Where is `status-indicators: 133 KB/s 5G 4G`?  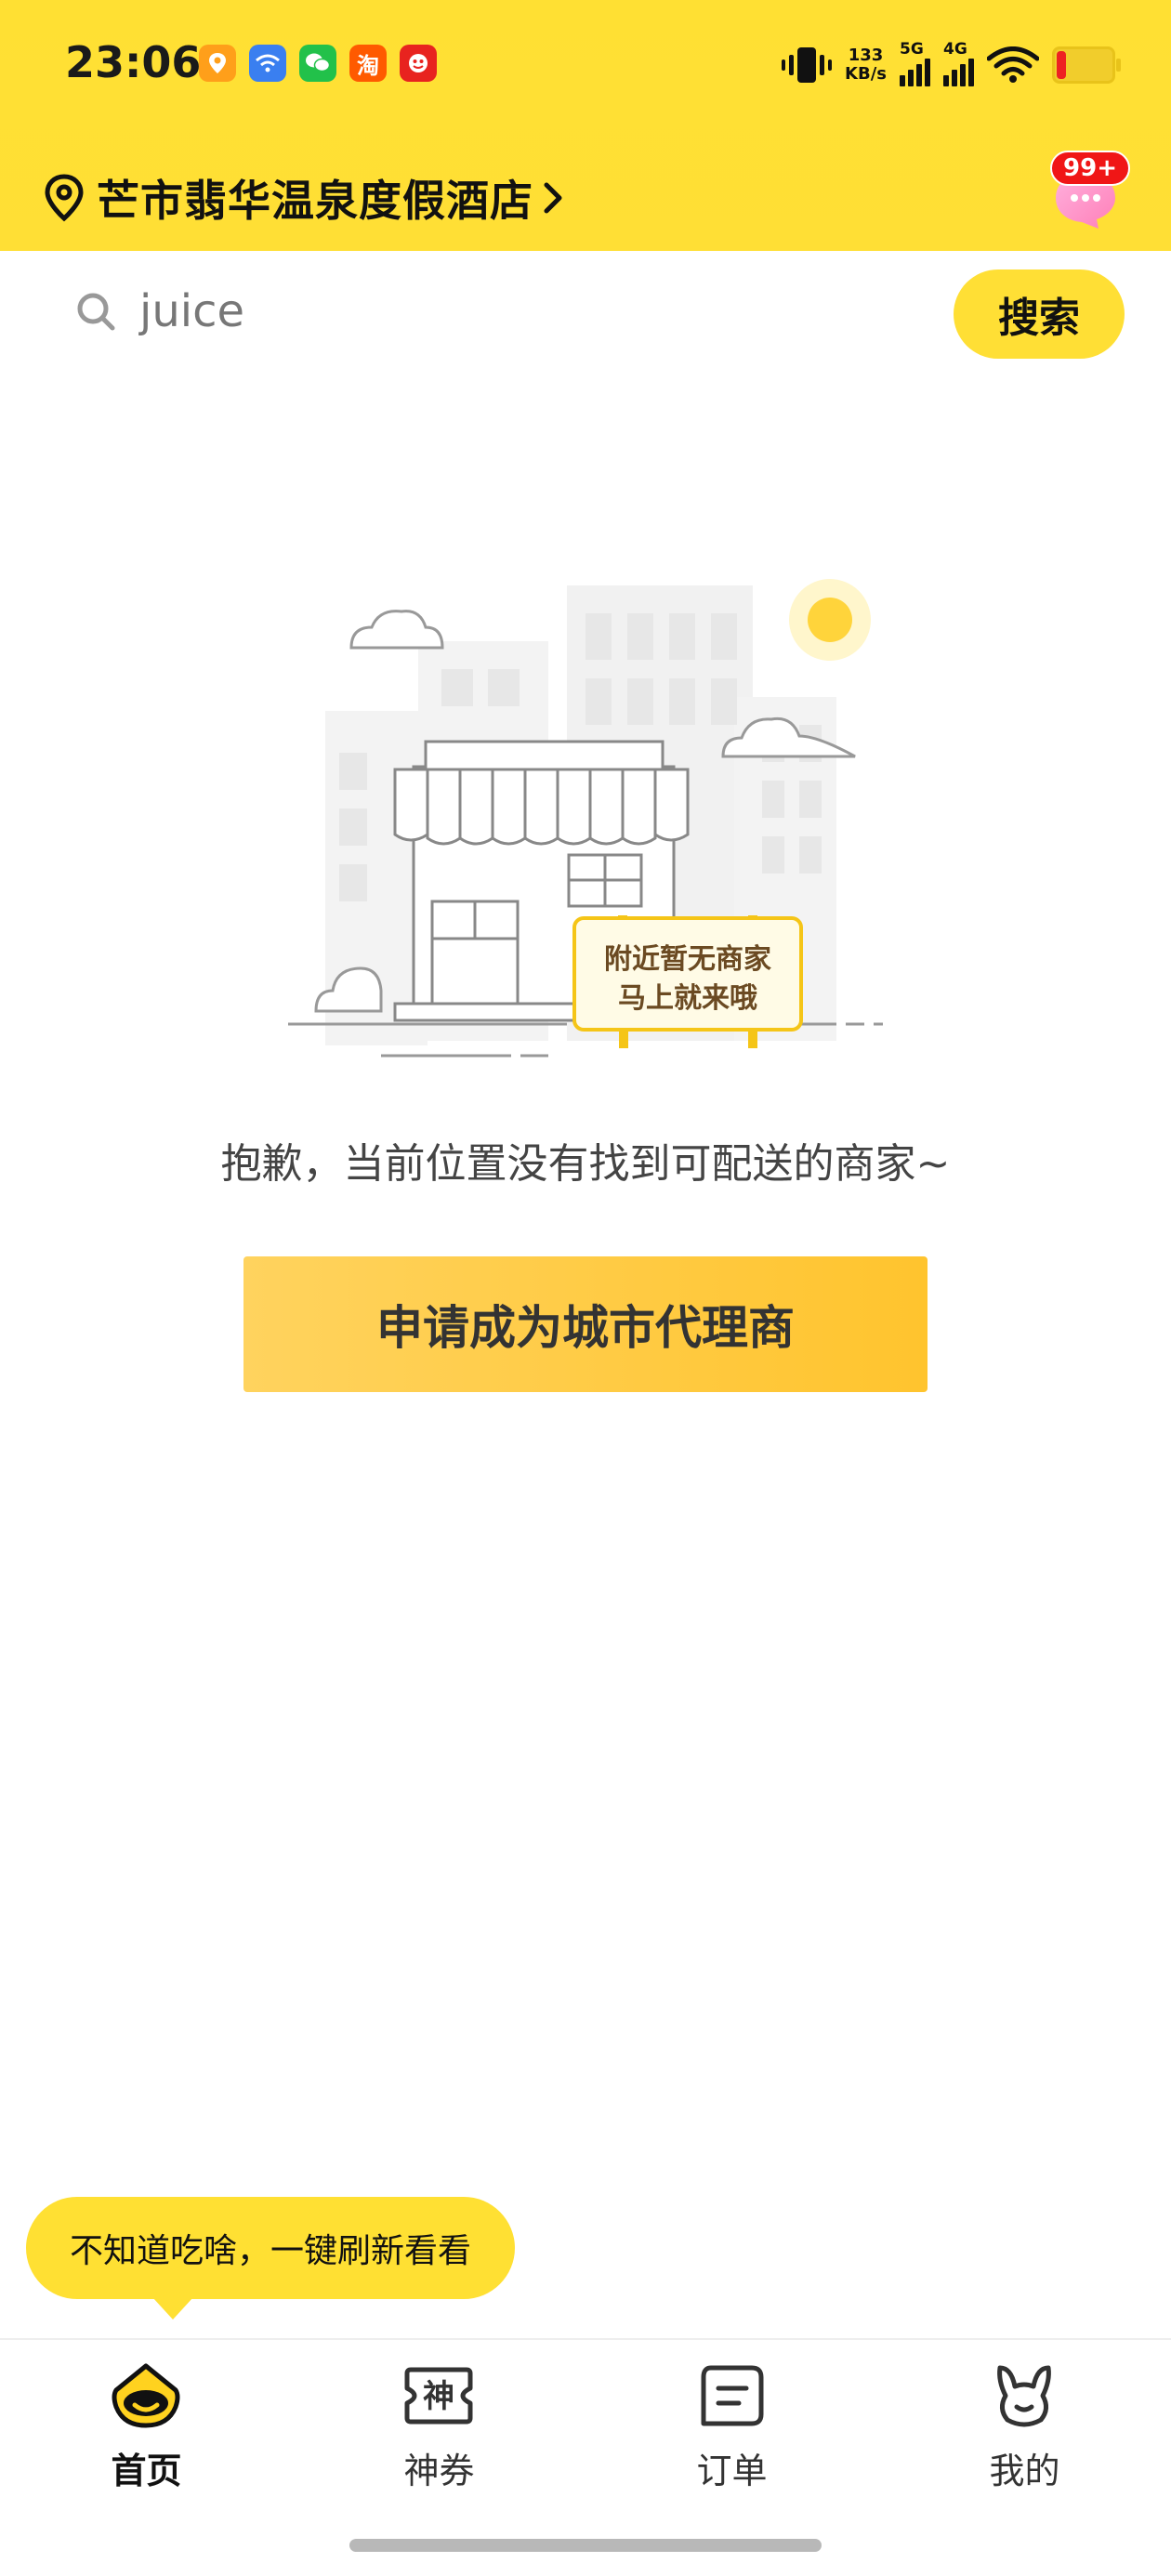
status-indicators: 133 KB/s 5G 4G is located at coordinates (952, 65).